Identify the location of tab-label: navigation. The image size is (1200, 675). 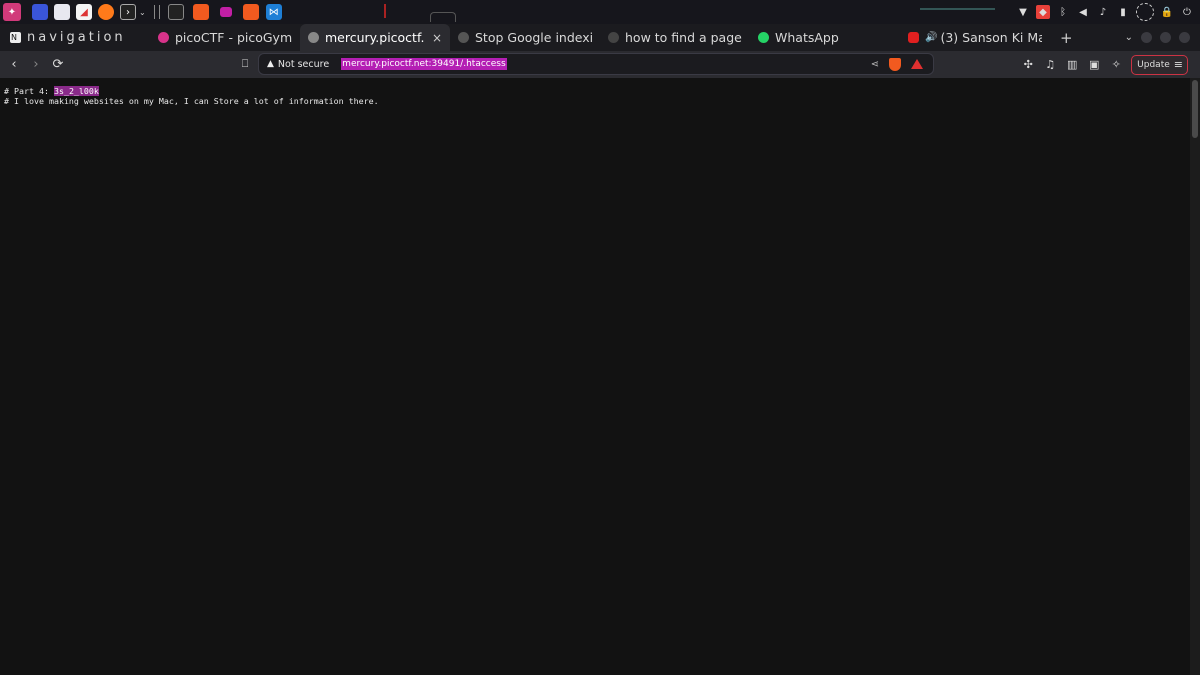
(76, 37).